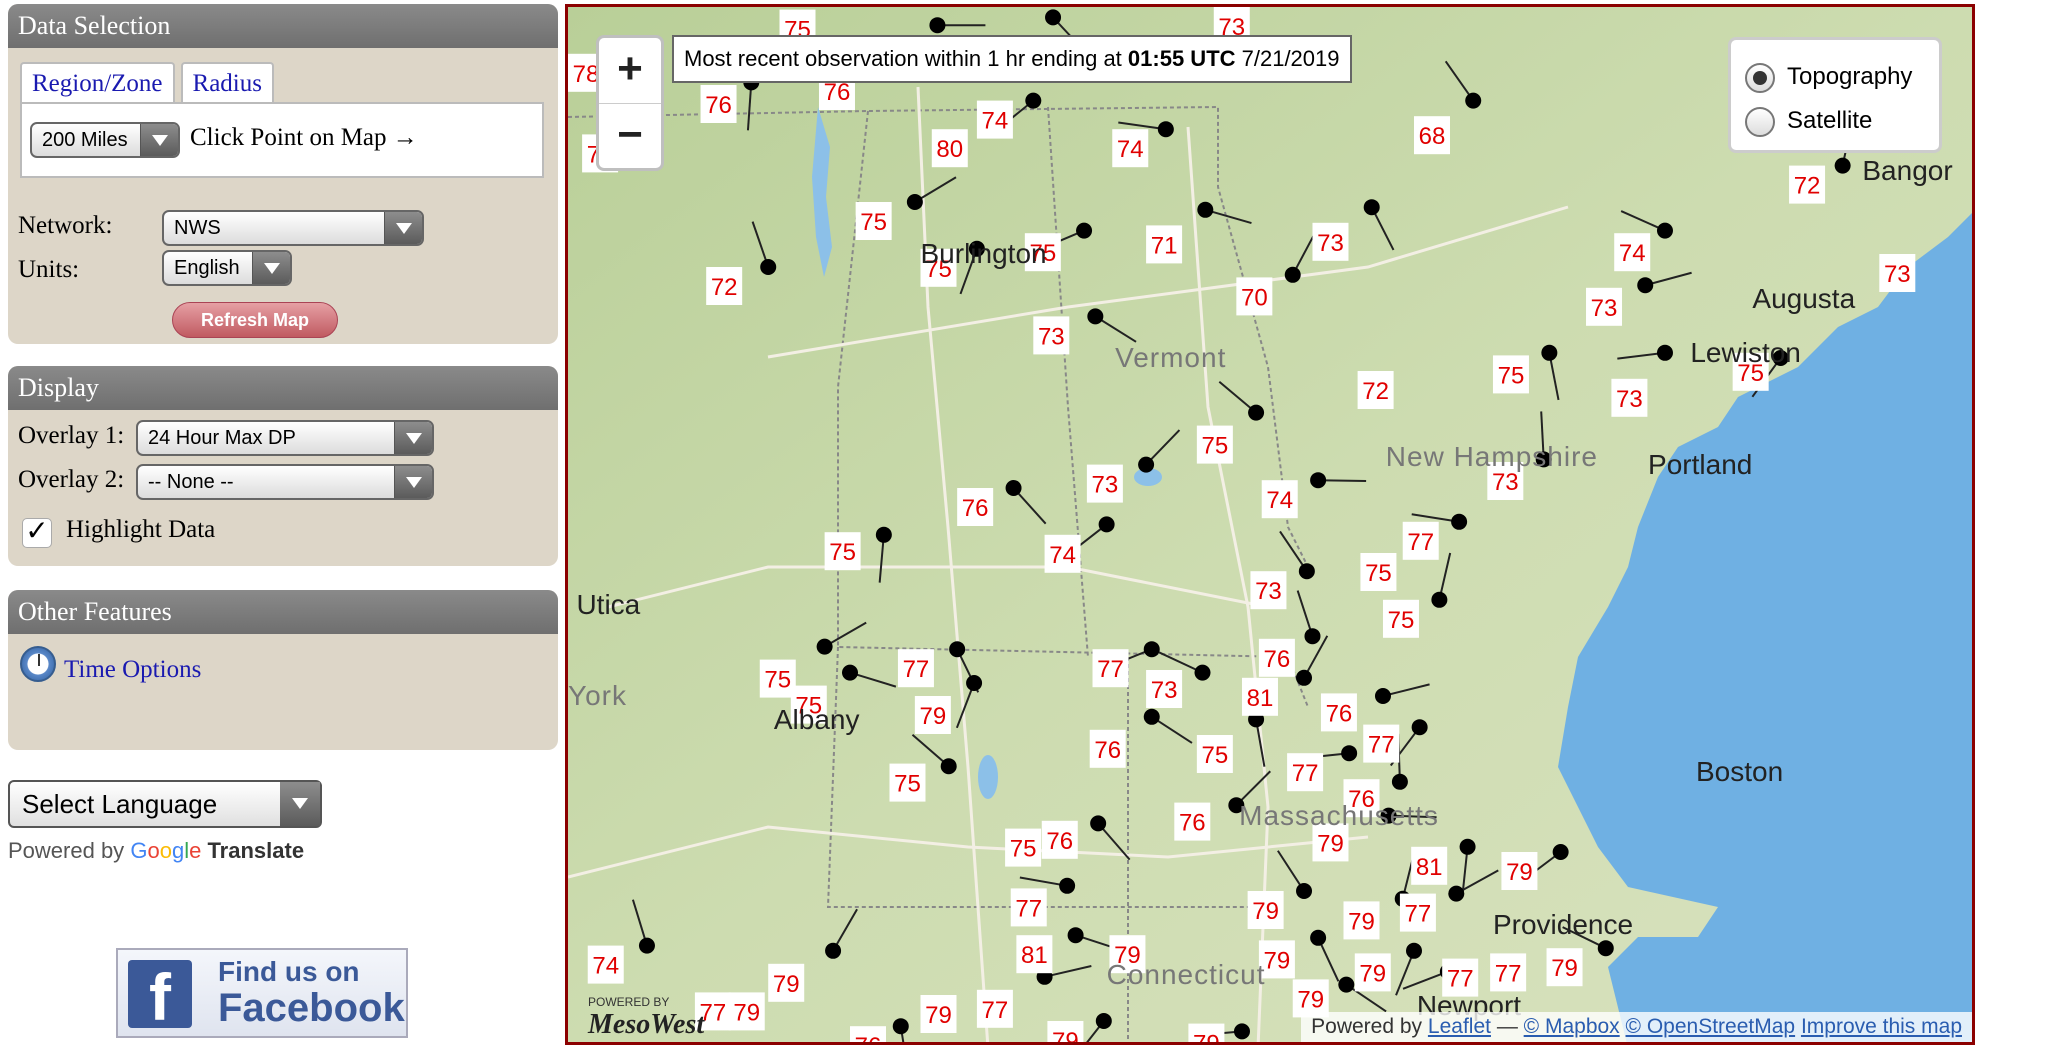 The width and height of the screenshot is (2048, 1045). Describe the element at coordinates (1254, 296) in the screenshot. I see `station-value: 70` at that location.